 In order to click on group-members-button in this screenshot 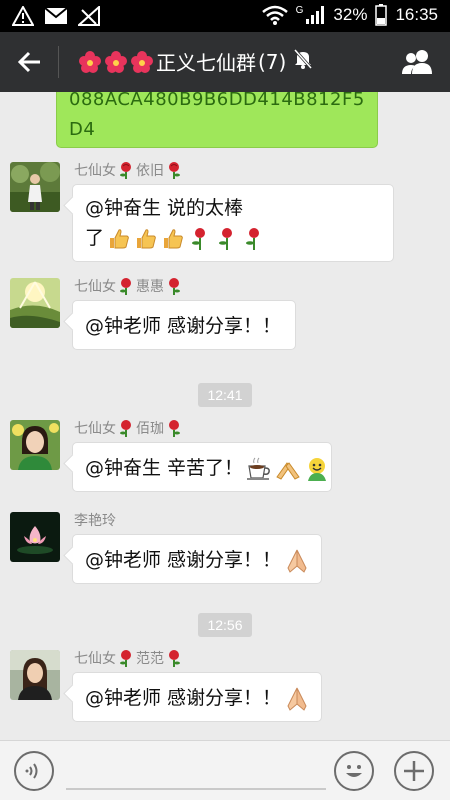, I will do `click(418, 62)`.